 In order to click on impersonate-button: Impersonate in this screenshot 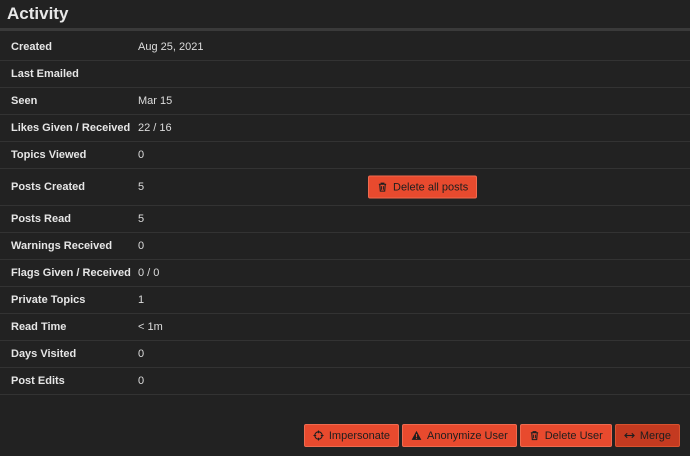, I will do `click(351, 435)`.